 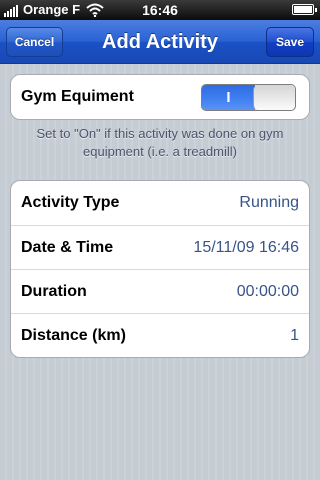 I want to click on distance-value: 1, so click(x=294, y=335).